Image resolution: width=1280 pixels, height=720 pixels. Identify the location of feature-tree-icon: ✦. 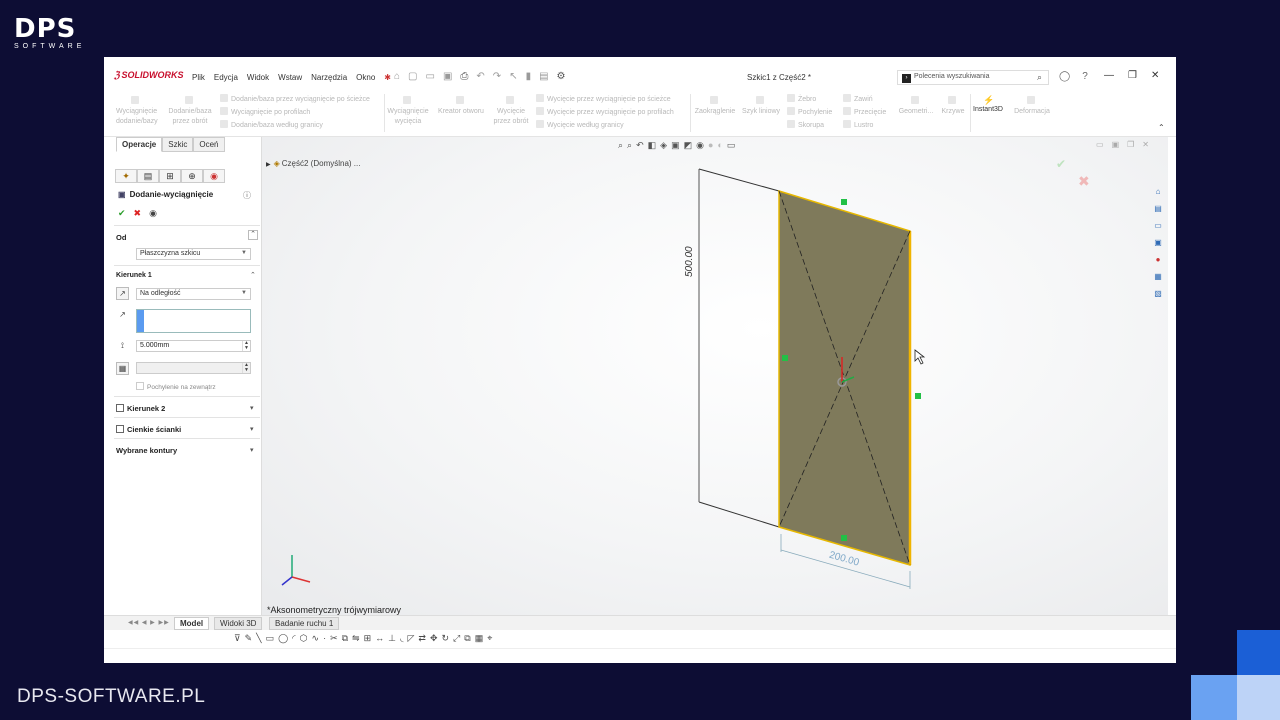
(126, 176).